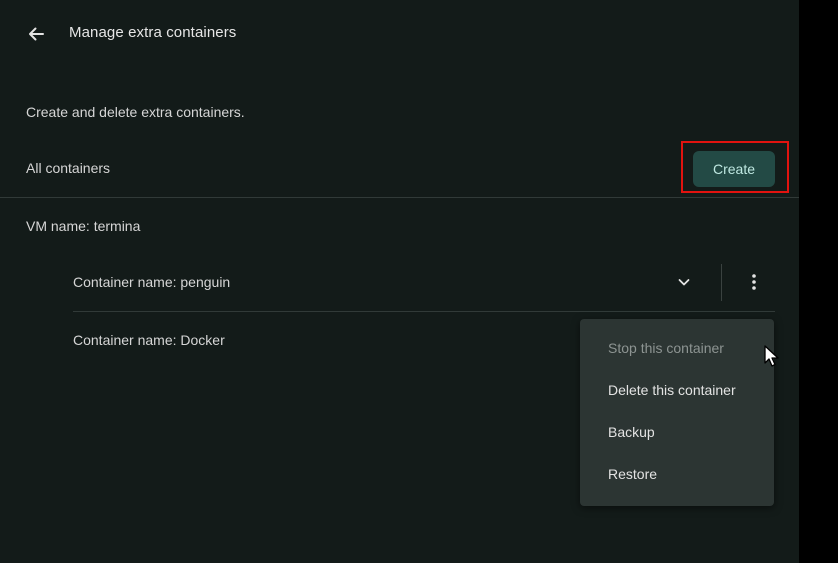  I want to click on arrow-left-icon, so click(36, 34).